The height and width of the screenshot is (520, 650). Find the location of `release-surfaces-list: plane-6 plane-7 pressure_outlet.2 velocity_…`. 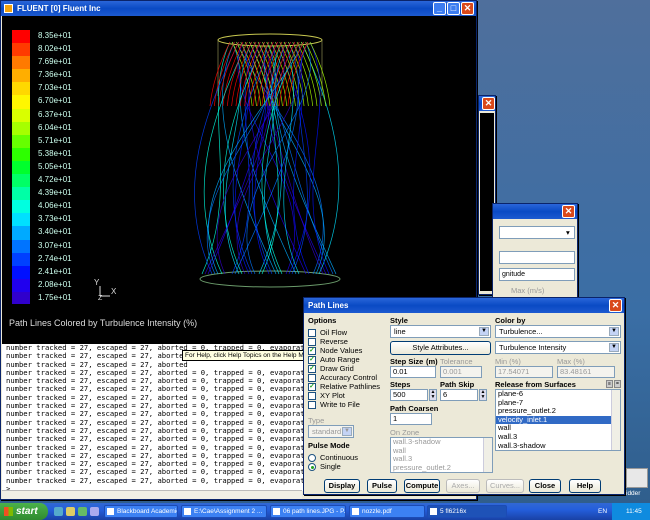

release-surfaces-list: plane-6 plane-7 pressure_outlet.2 velocity_… is located at coordinates (558, 420).